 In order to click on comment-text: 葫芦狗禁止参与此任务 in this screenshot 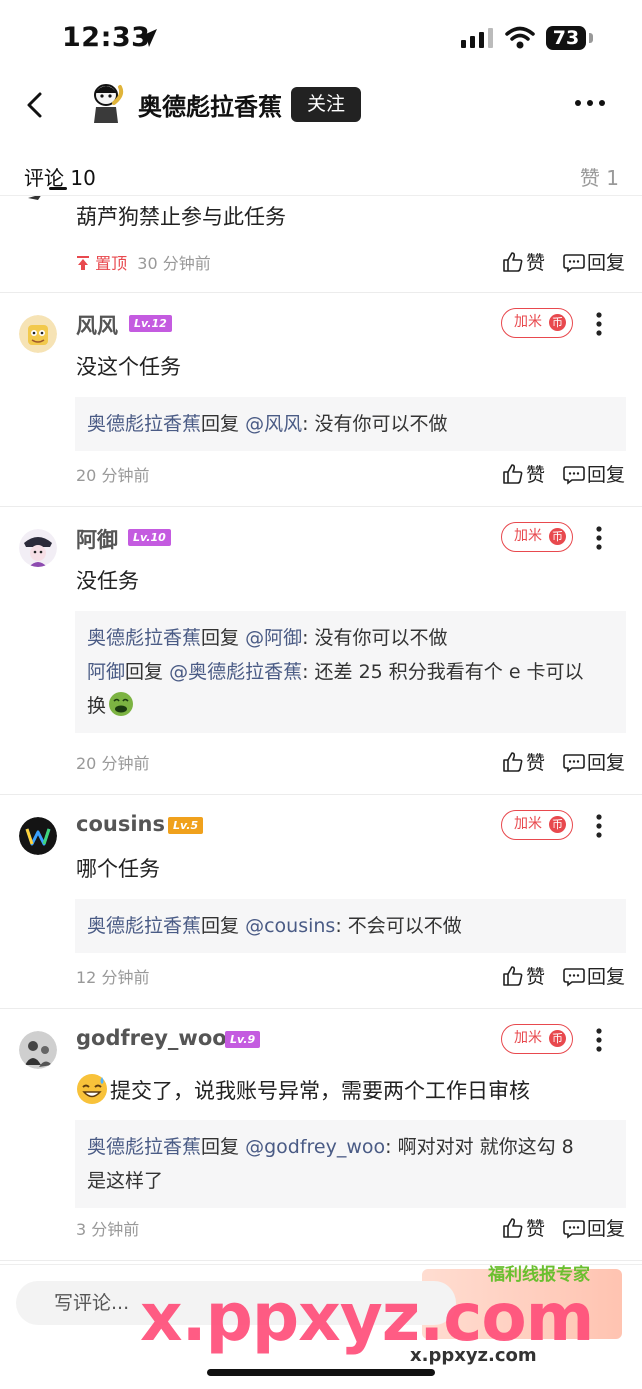, I will do `click(181, 217)`.